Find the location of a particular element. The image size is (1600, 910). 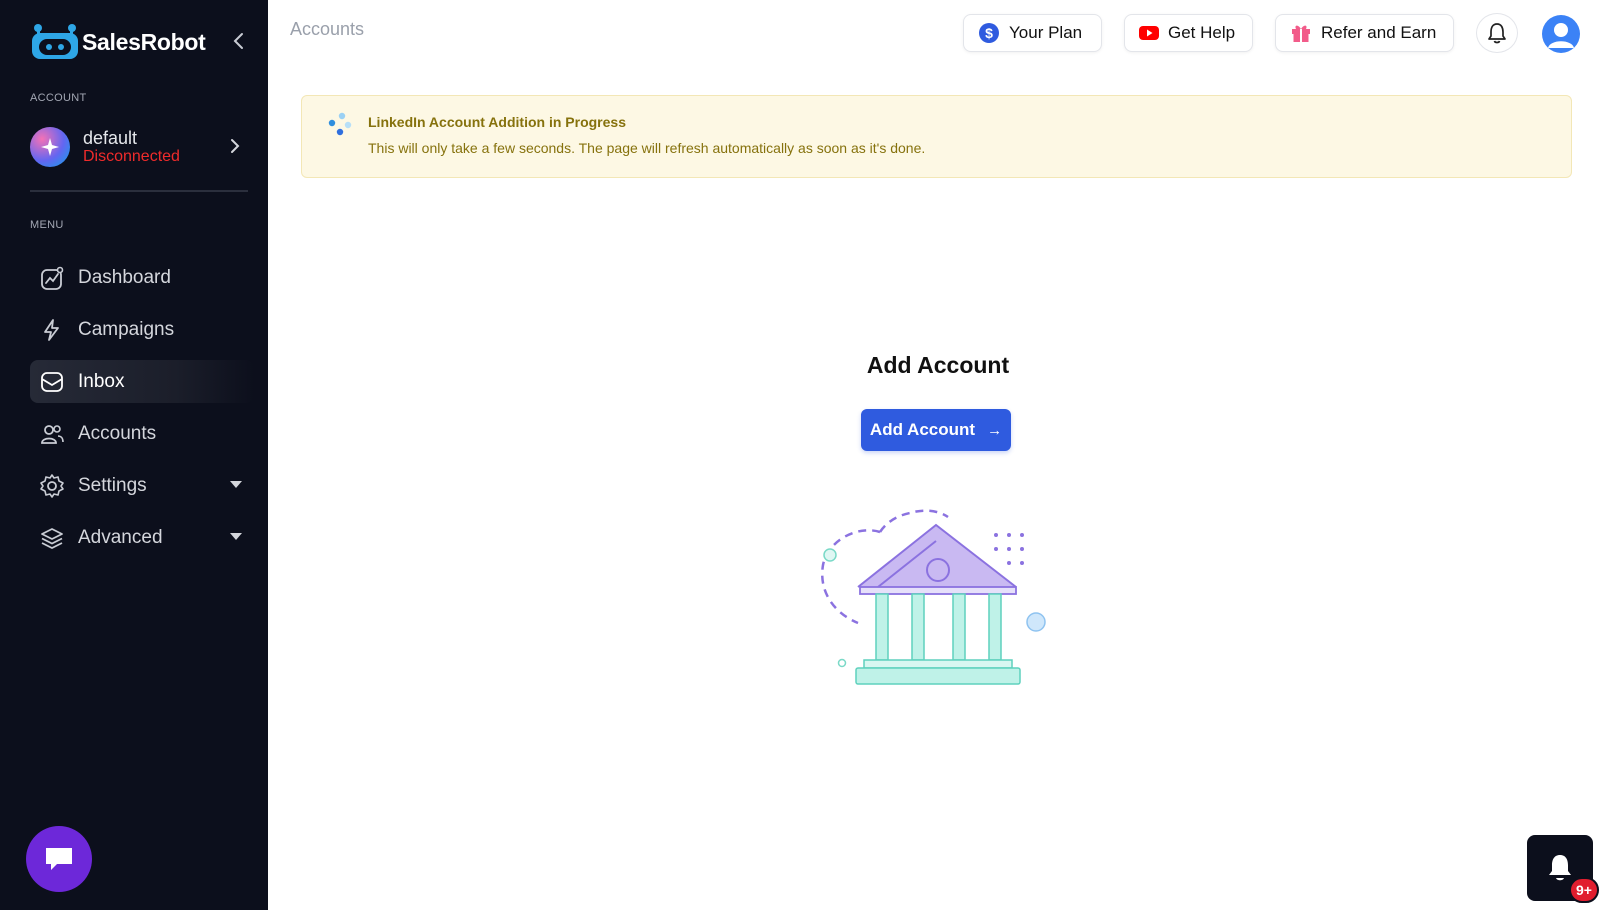

bolt-icon is located at coordinates (52, 330).